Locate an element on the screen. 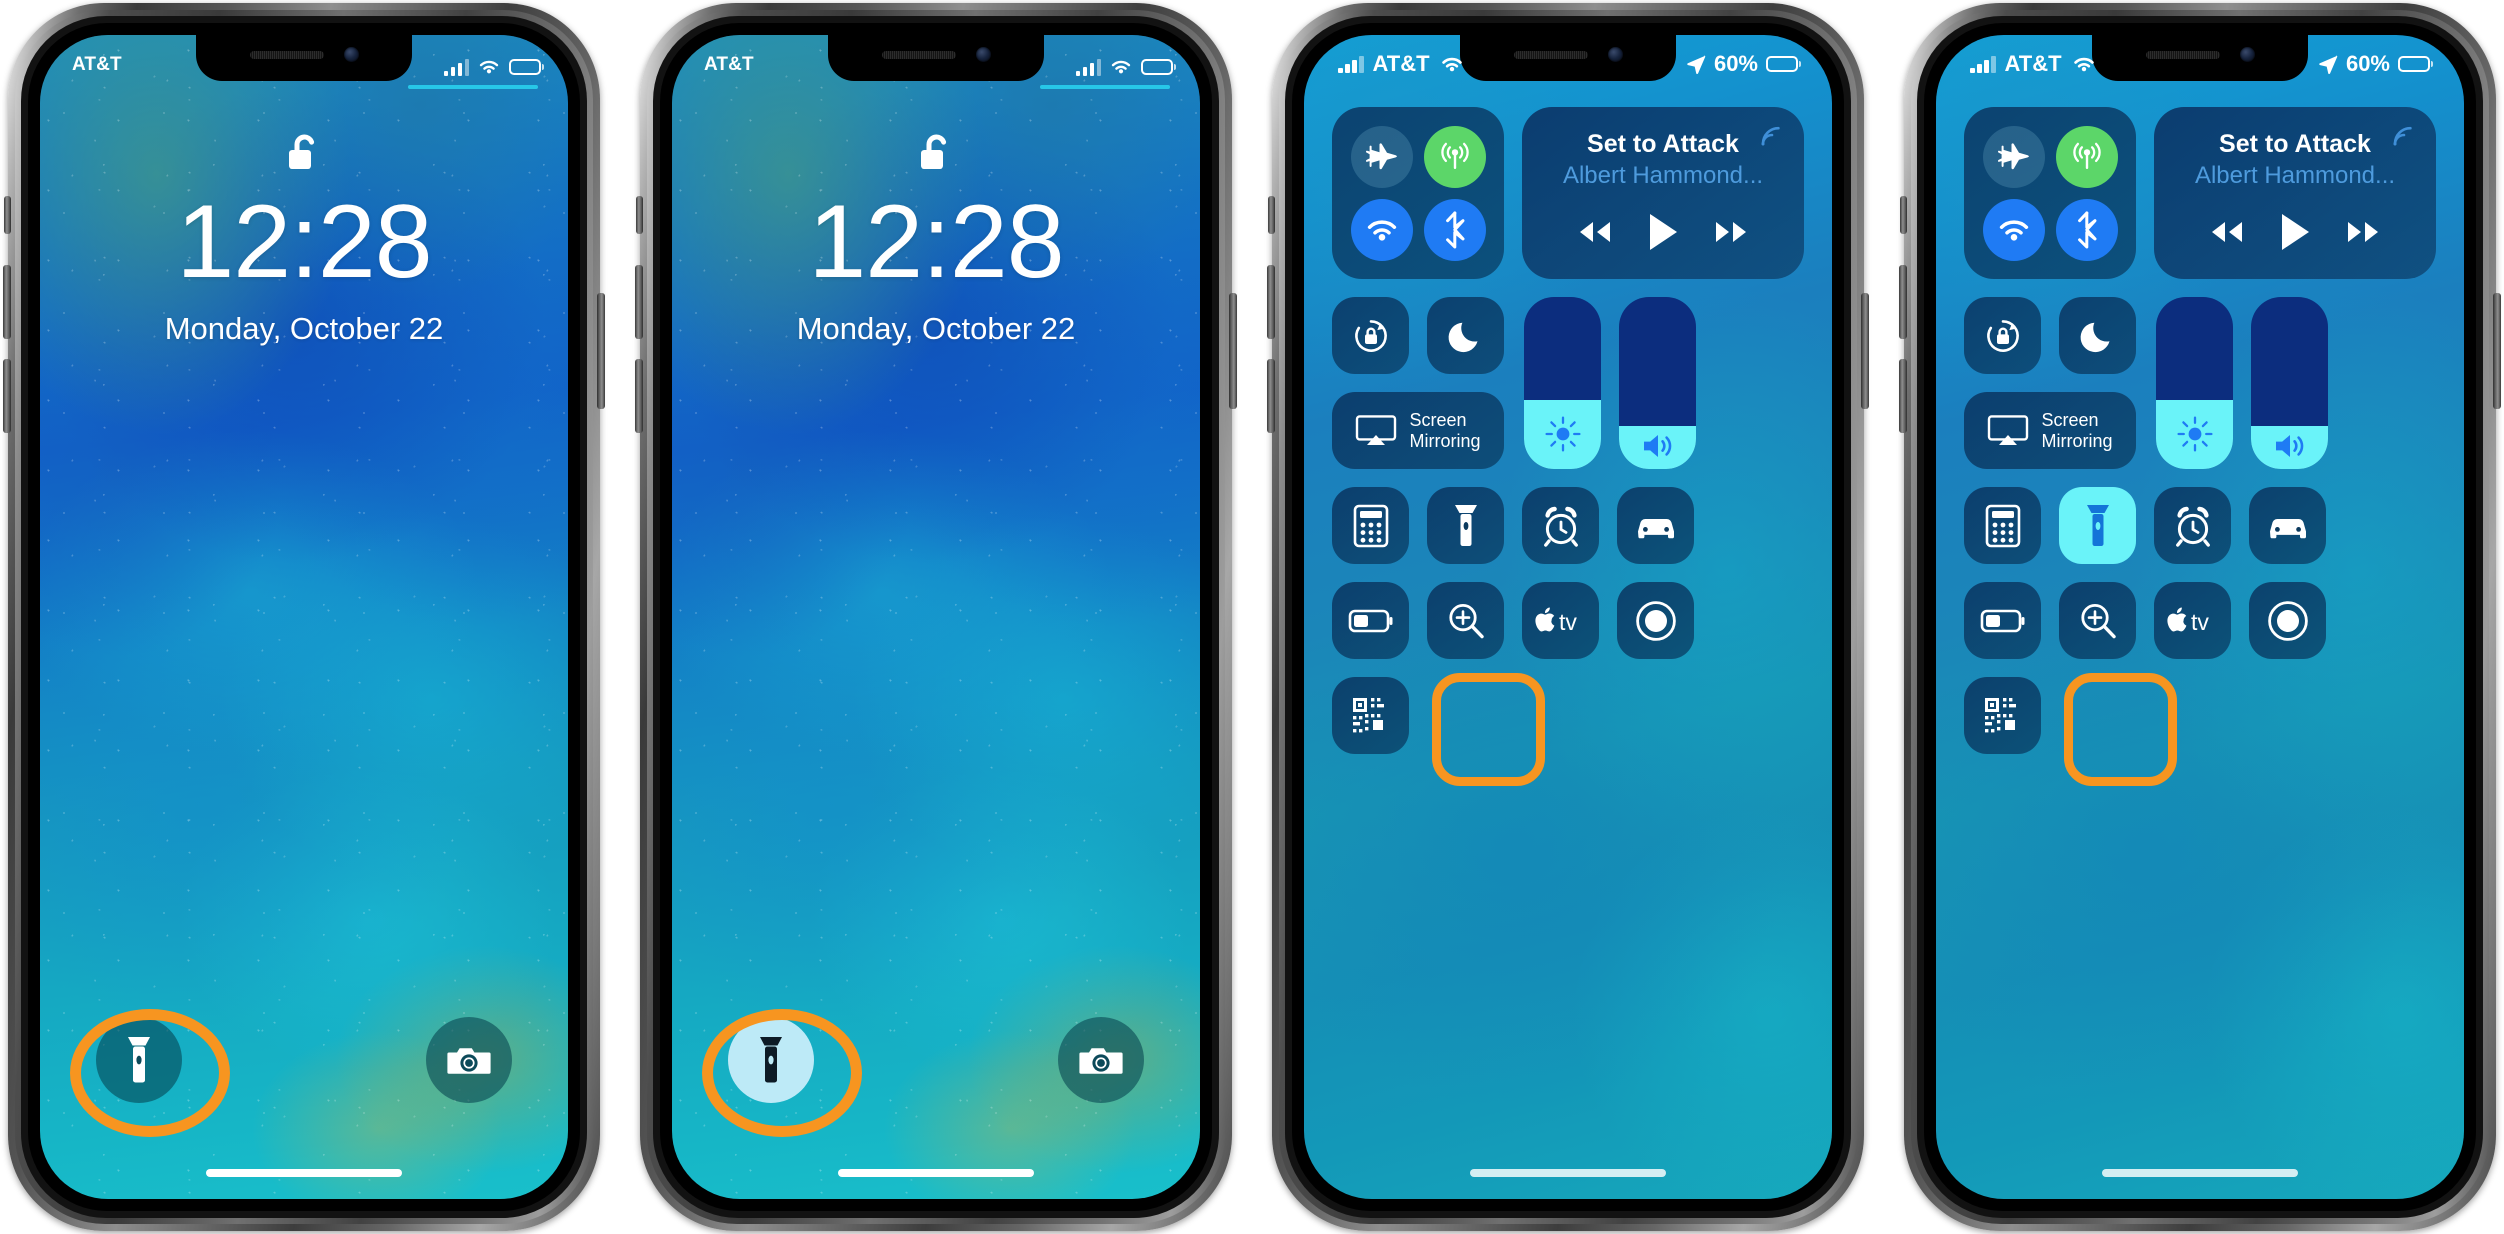 This screenshot has height=1234, width=2504. screen-mirroring-icon is located at coordinates (2008, 429).